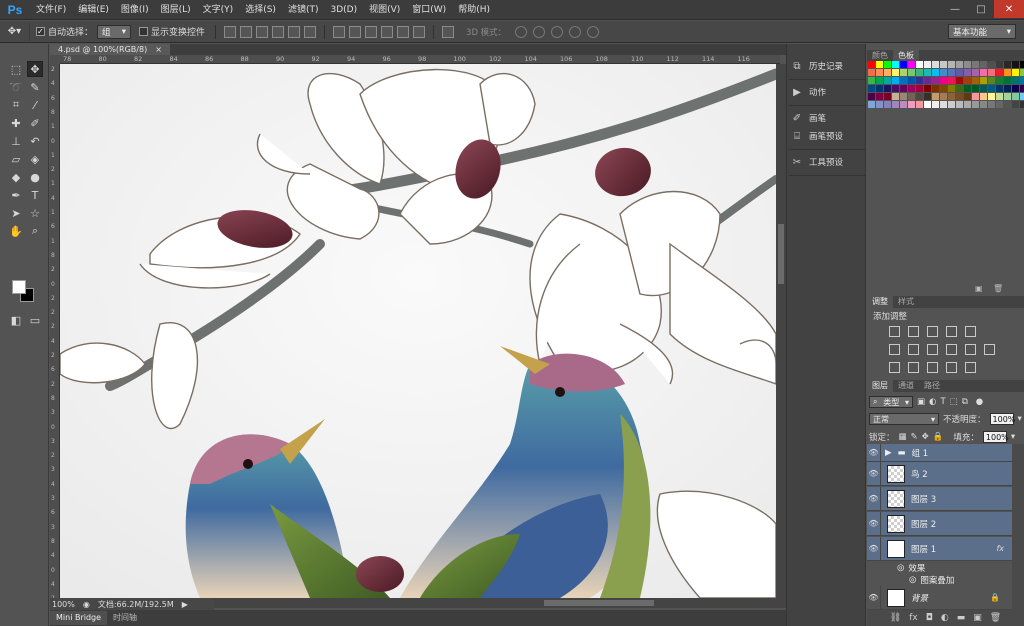  I want to click on menu-item: 图层(L), so click(176, 10).